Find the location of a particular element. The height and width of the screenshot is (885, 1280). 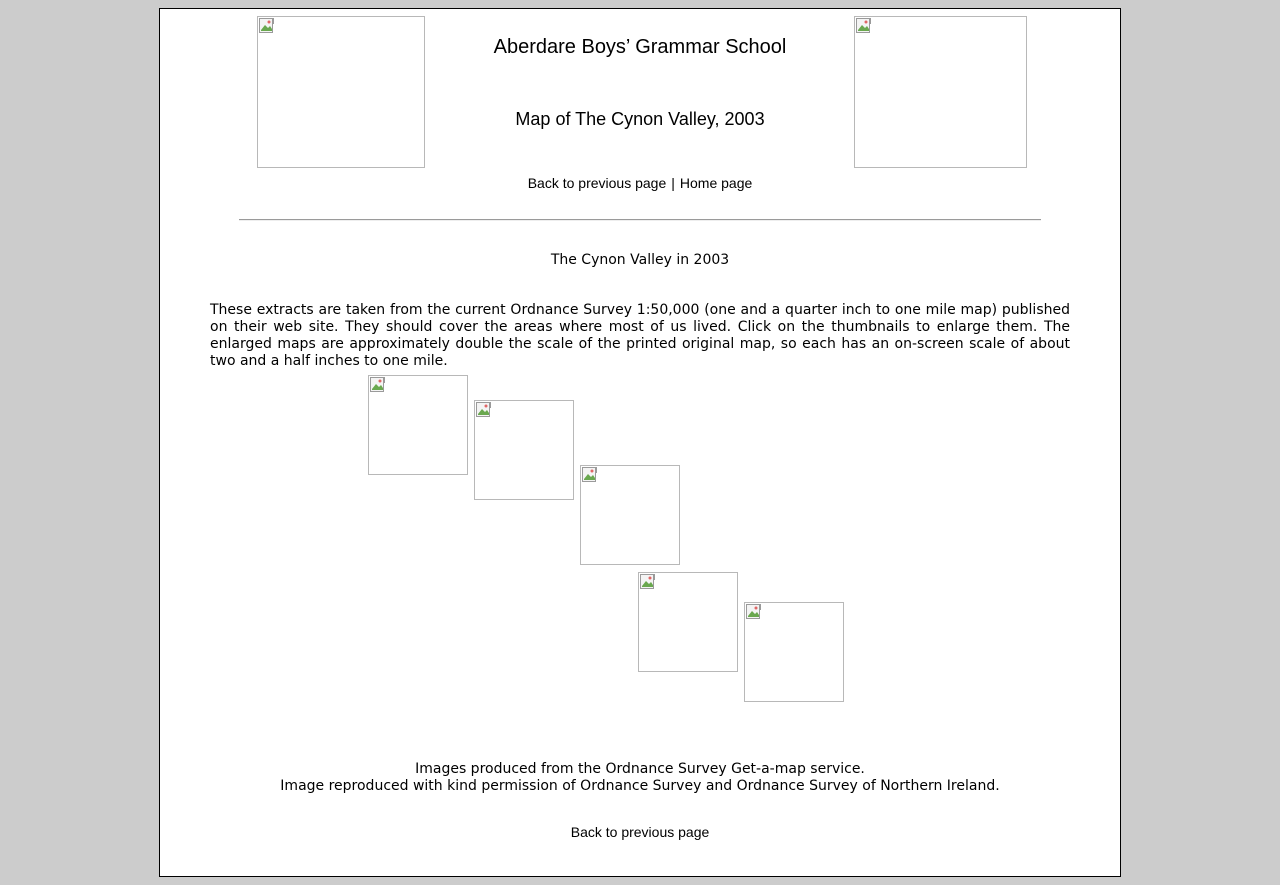

back-to-previous-link: Back to previous page is located at coordinates (597, 183).